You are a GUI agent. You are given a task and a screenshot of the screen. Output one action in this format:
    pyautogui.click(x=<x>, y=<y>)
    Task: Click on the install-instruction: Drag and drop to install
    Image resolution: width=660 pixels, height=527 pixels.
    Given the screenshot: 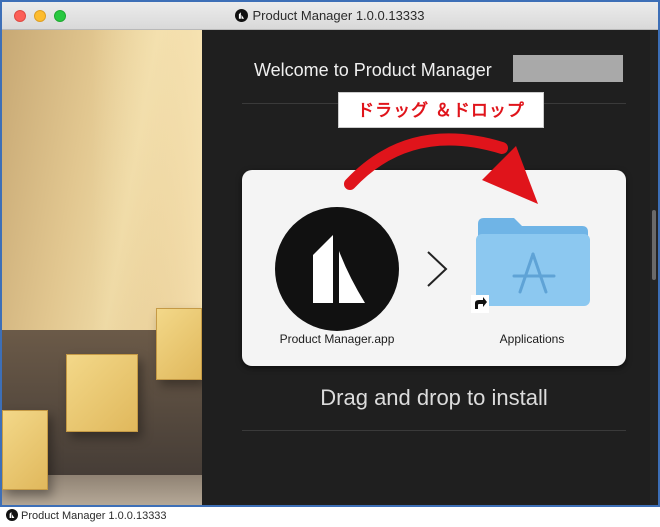 What is the action you would take?
    pyautogui.click(x=434, y=397)
    